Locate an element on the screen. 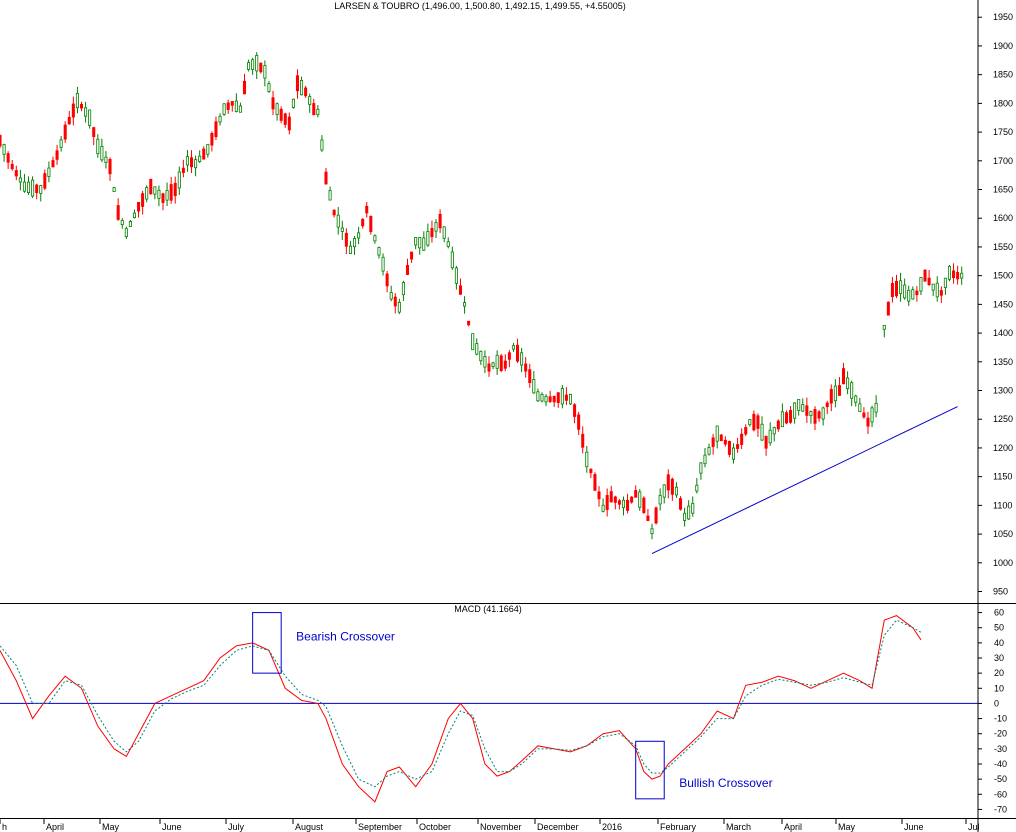  macd-y-tick-label: 60 is located at coordinates (999, 613).